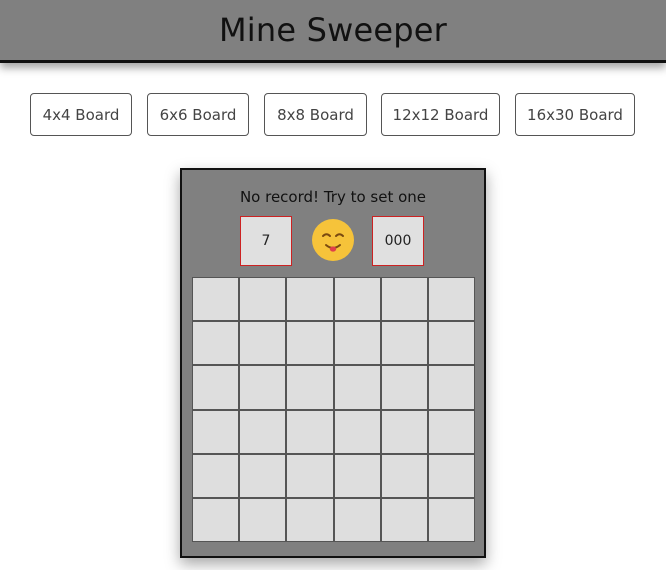 Image resolution: width=666 pixels, height=570 pixels. Describe the element at coordinates (333, 197) in the screenshot. I see `record-text: No record! Try to set one` at that location.